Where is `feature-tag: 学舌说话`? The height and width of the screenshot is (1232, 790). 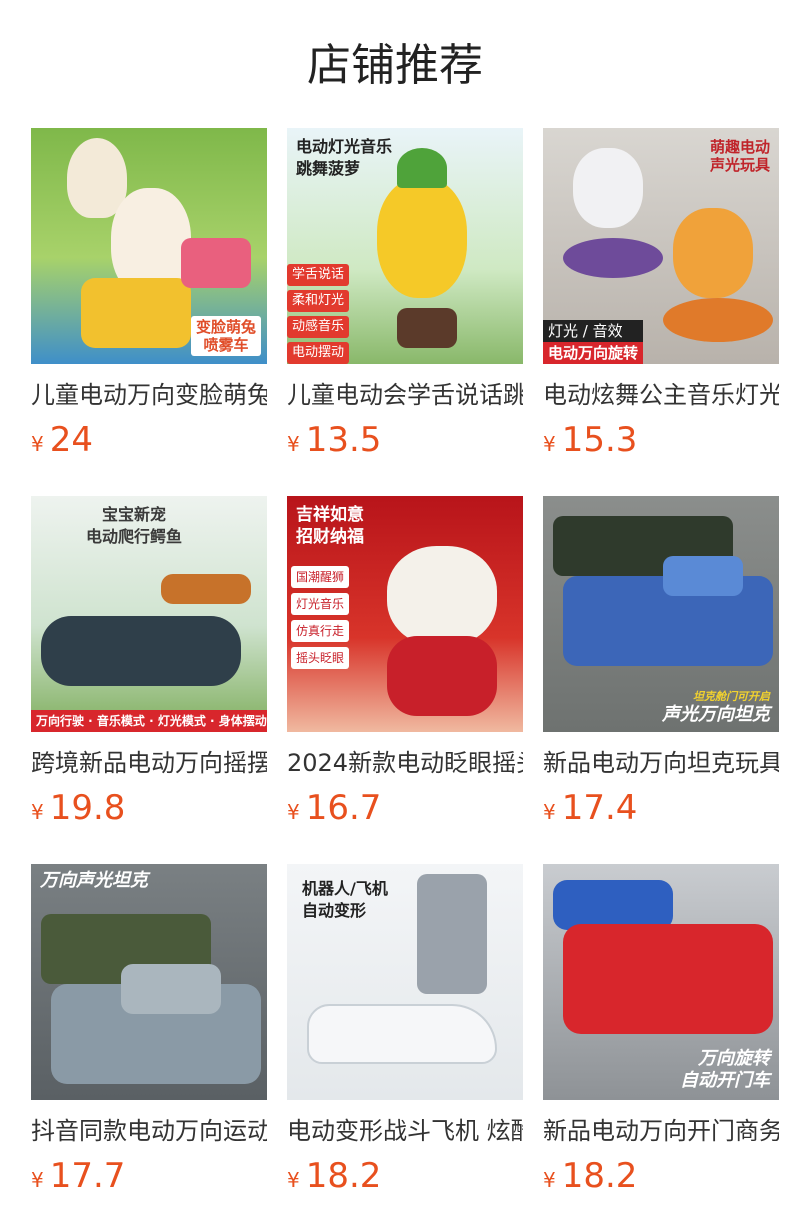
feature-tag: 学舌说话 is located at coordinates (318, 275).